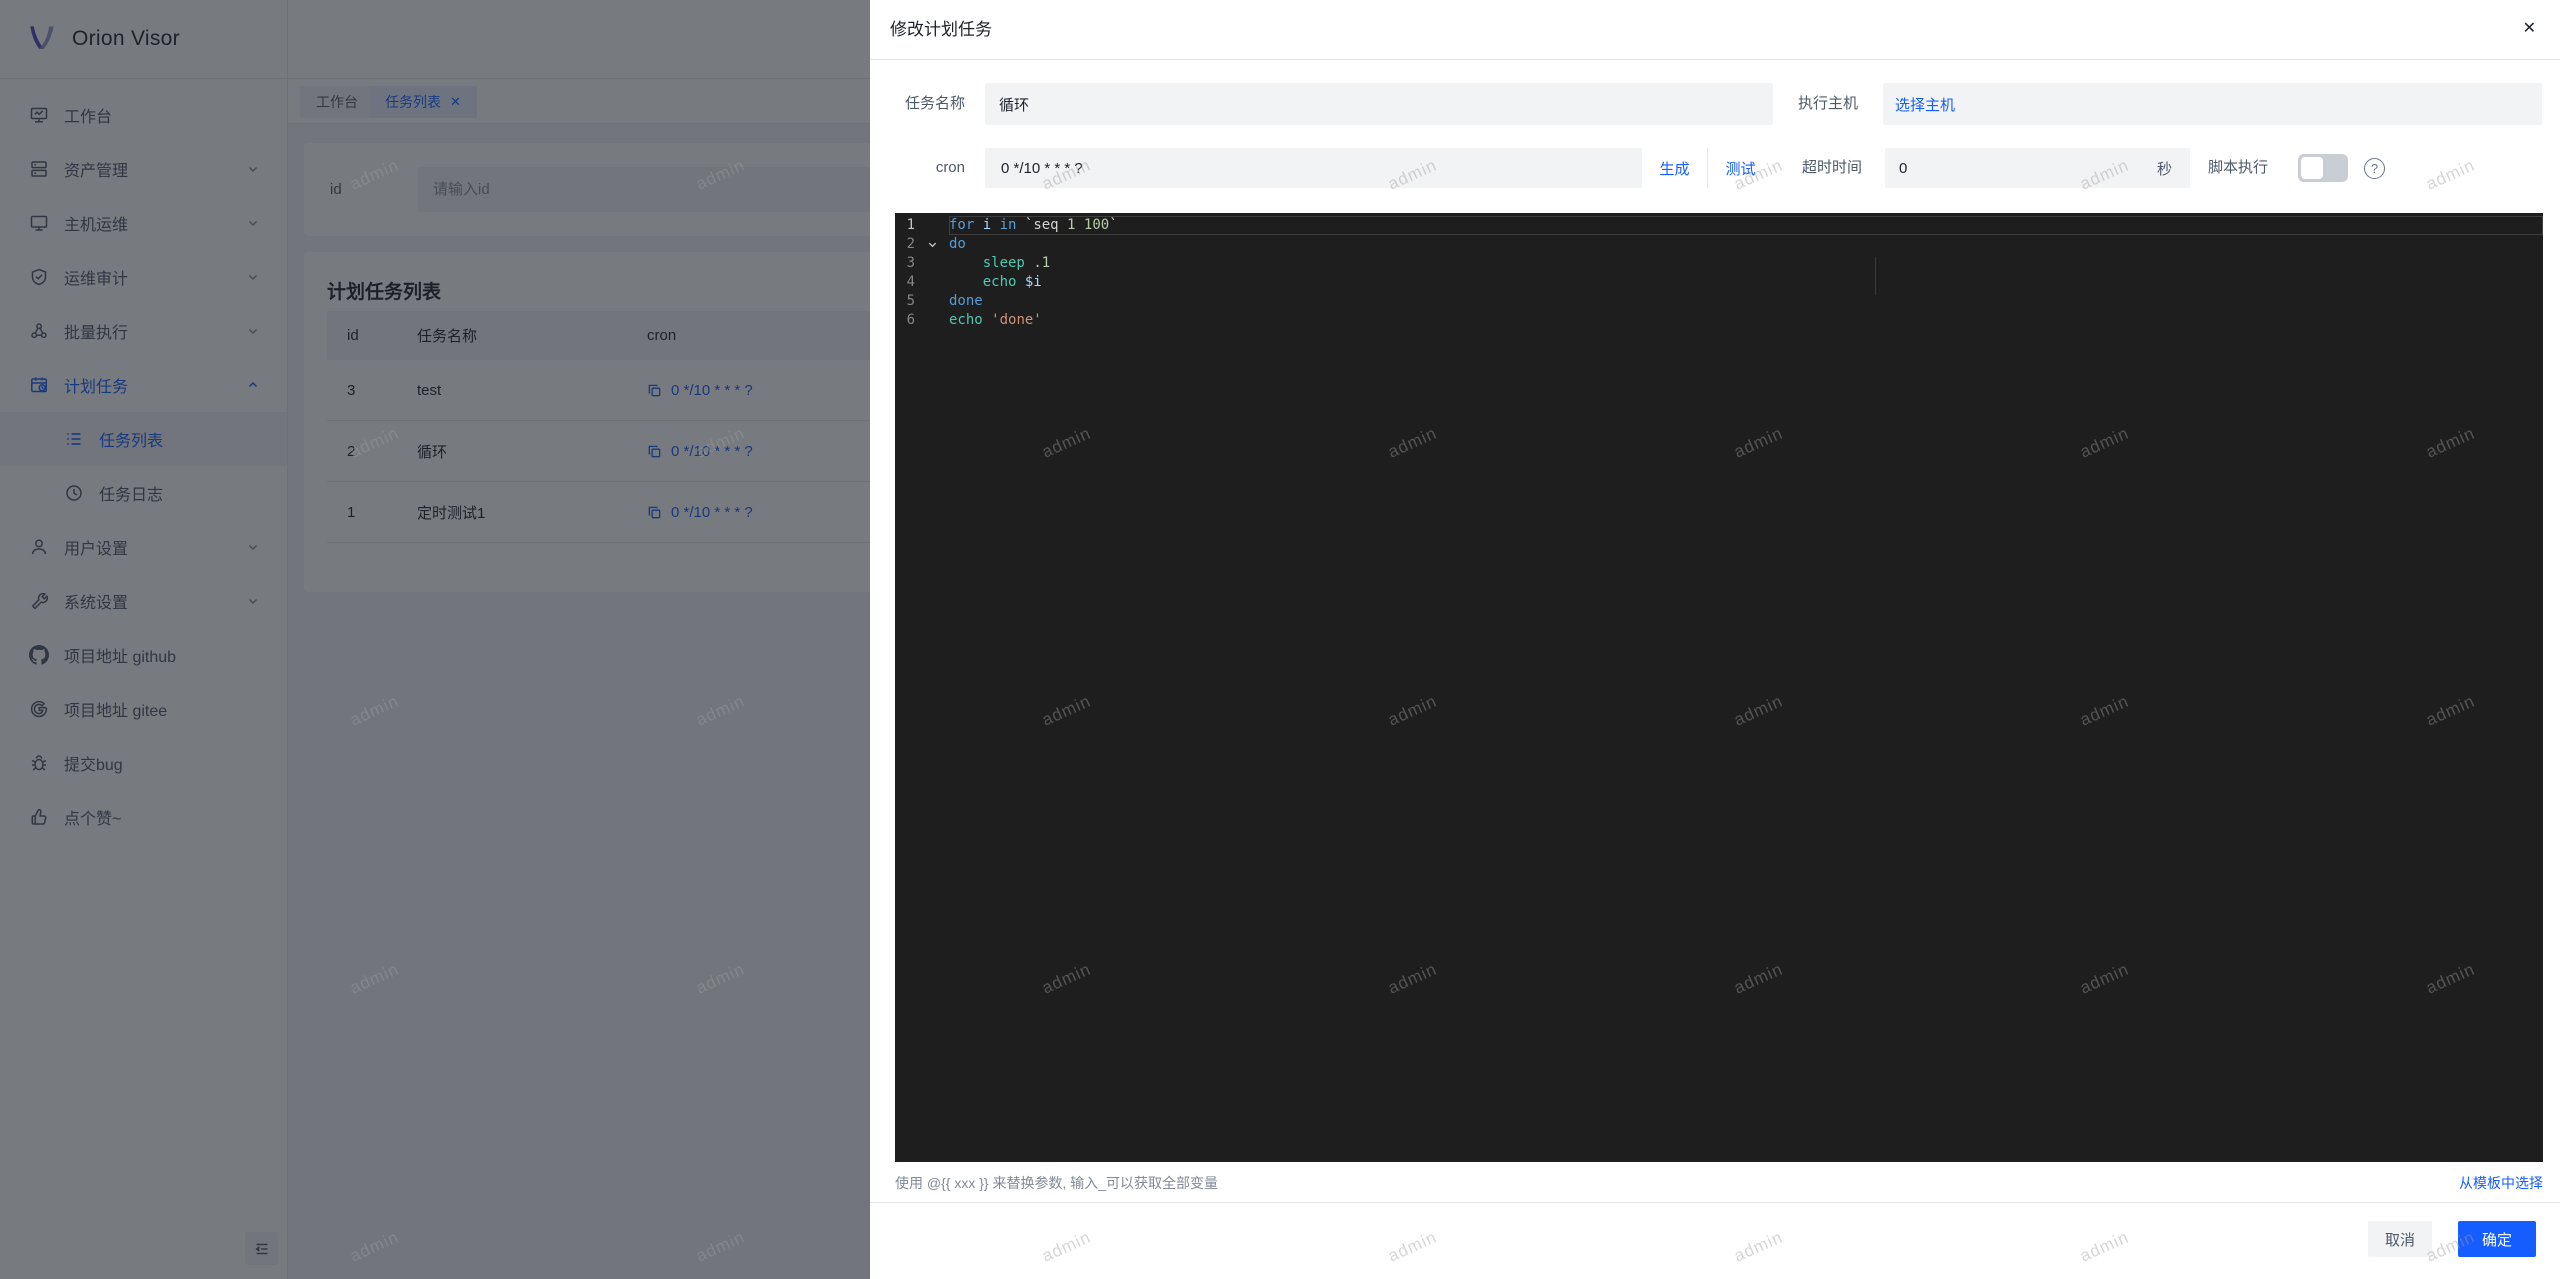  I want to click on timeout-label: 超时时间, so click(1831, 167).